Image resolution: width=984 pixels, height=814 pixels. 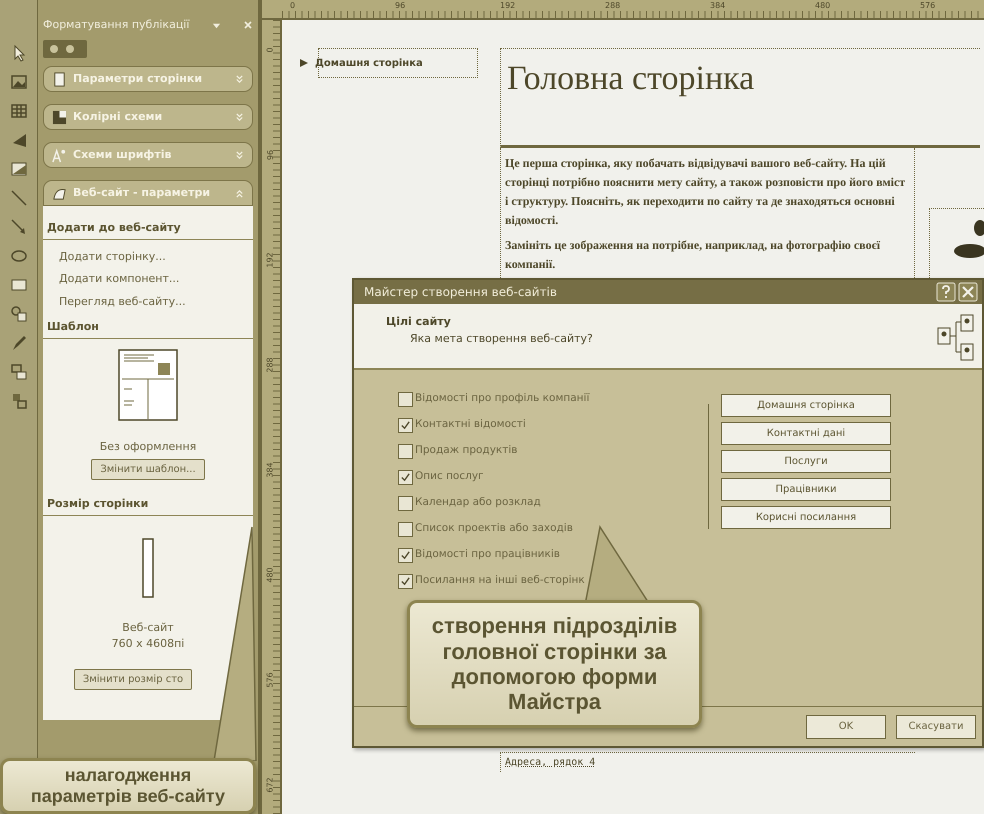 What do you see at coordinates (449, 477) in the screenshot?
I see `checkbox-label: Опис послуг` at bounding box center [449, 477].